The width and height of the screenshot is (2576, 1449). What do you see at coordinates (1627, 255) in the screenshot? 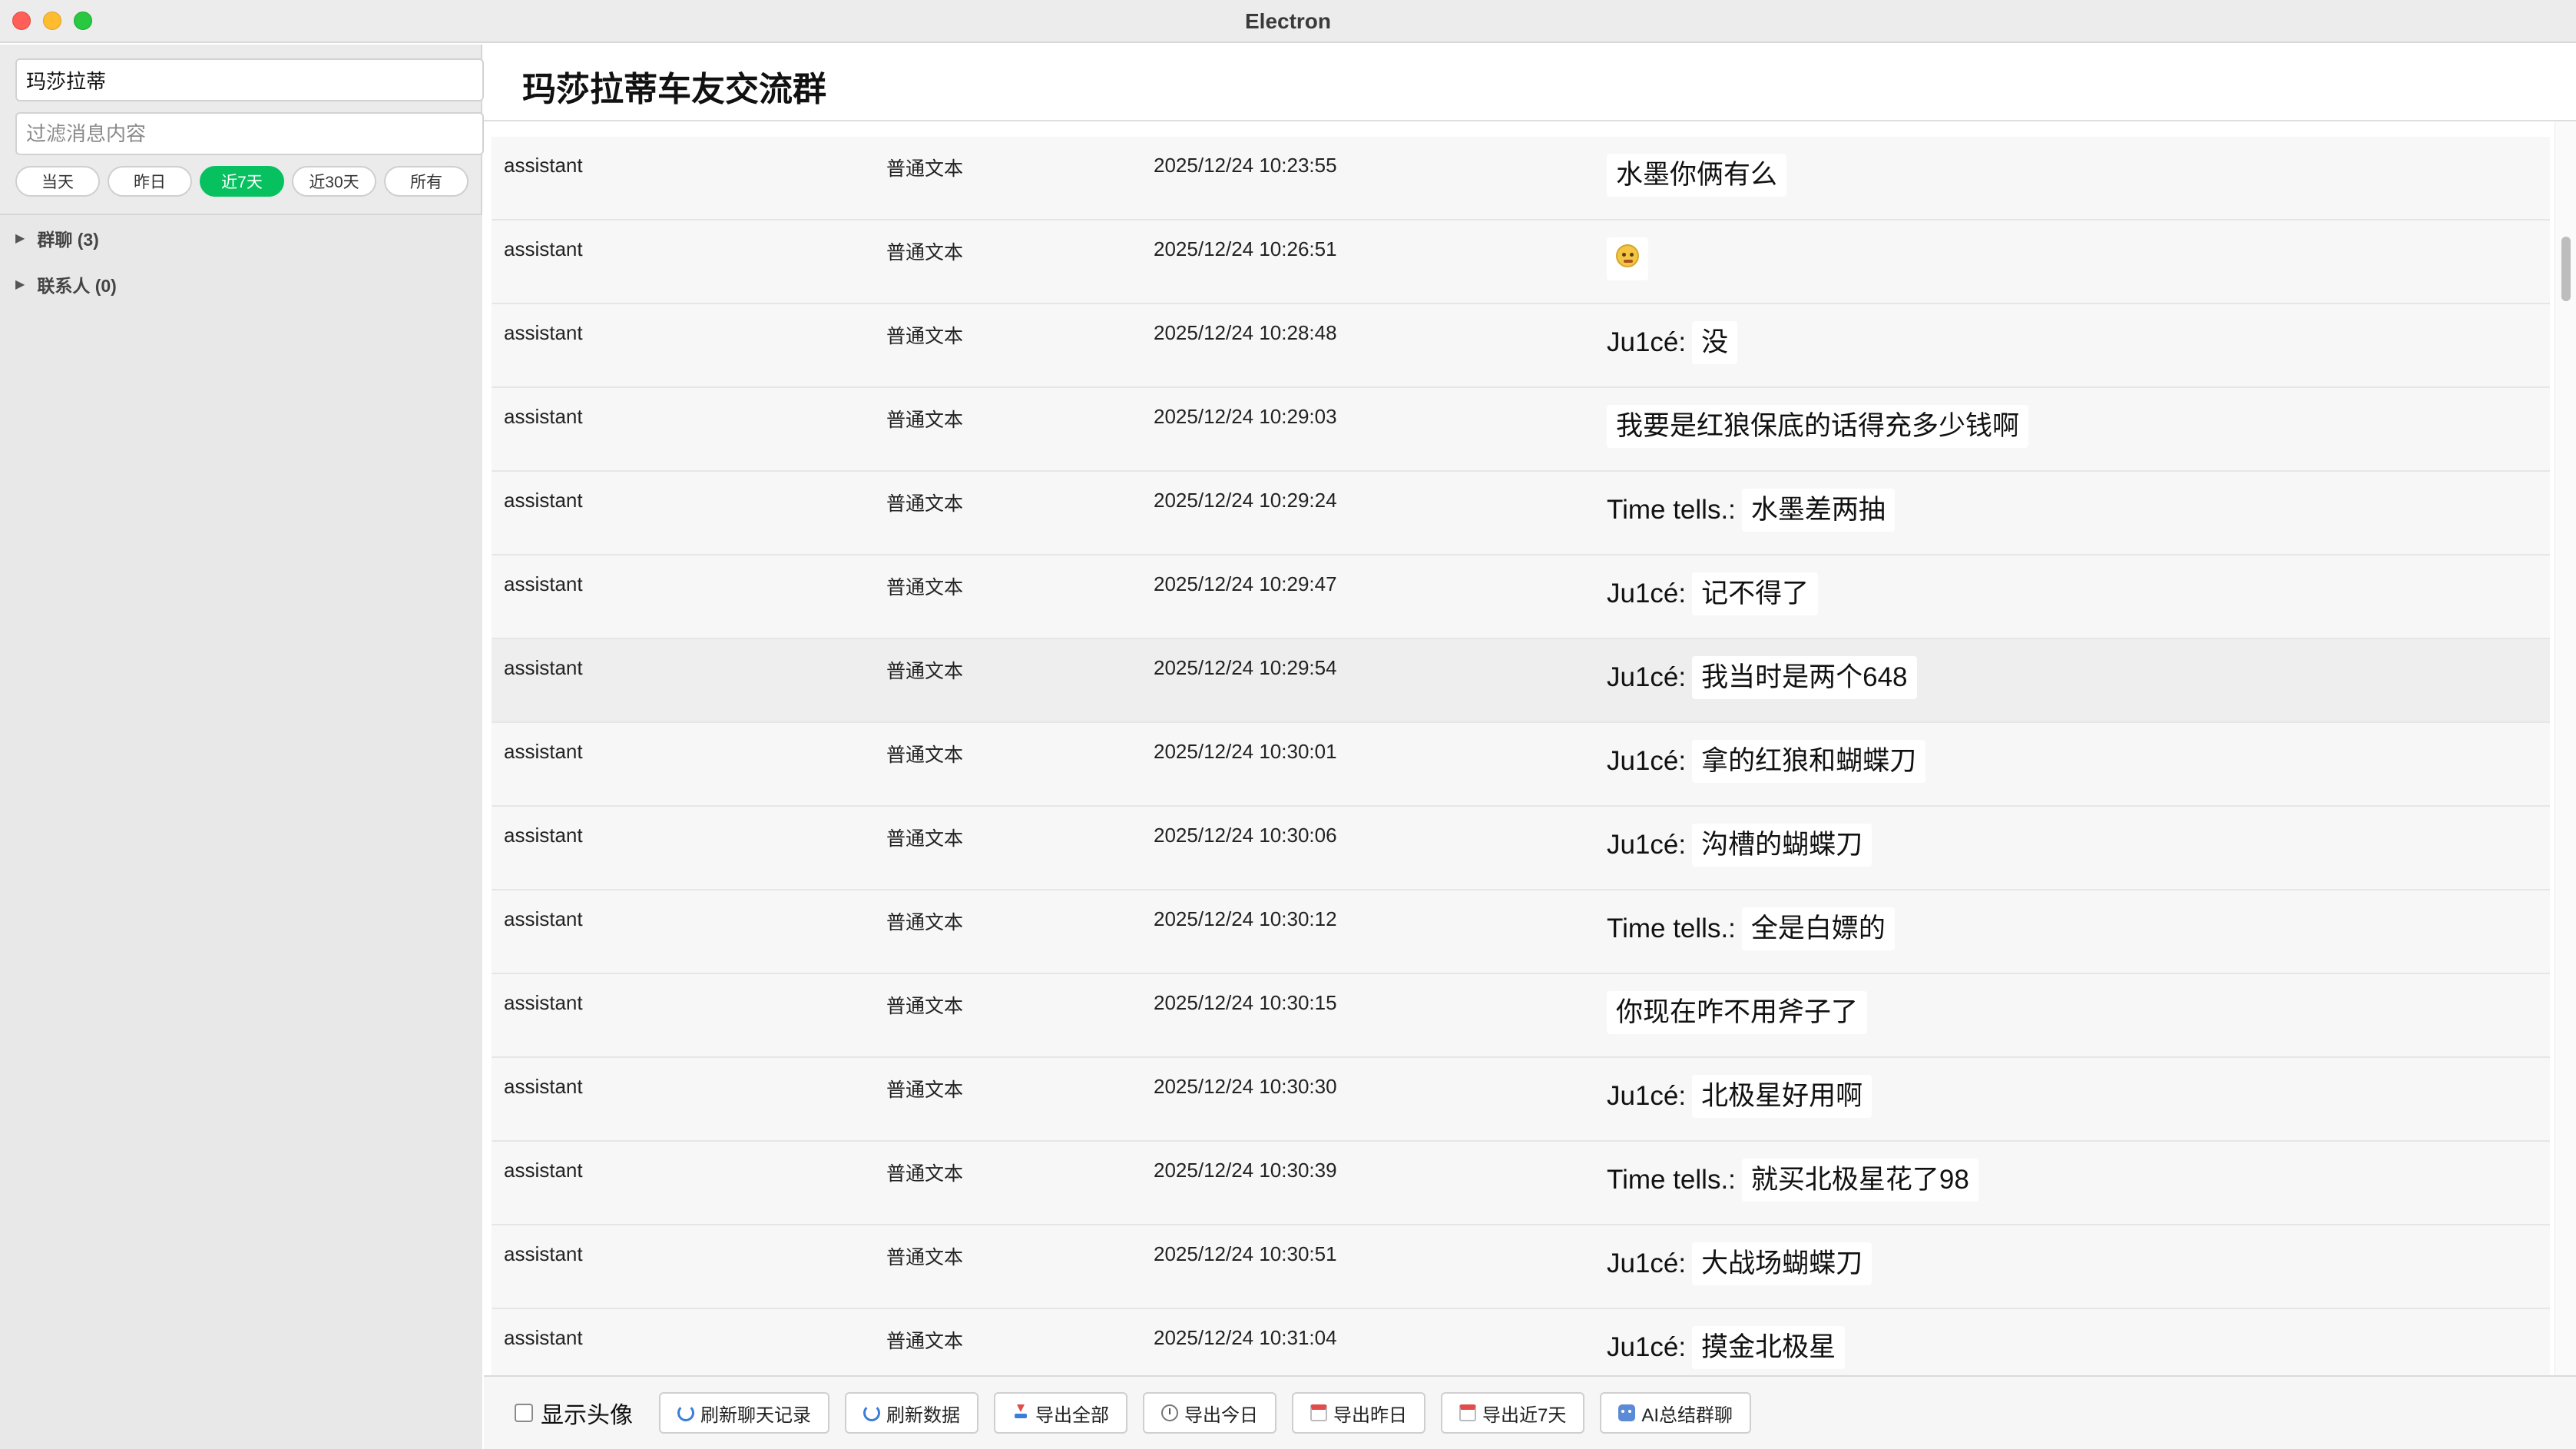
I see `flushed-face-icon` at bounding box center [1627, 255].